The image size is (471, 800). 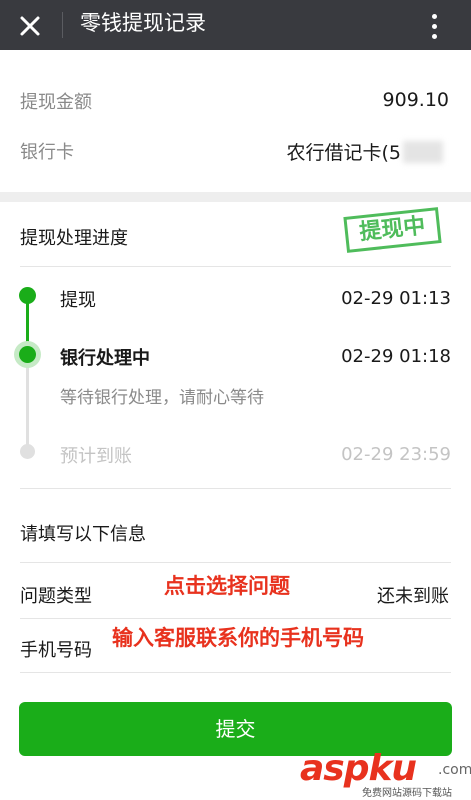 What do you see at coordinates (27, 354) in the screenshot?
I see `step-dot-current` at bounding box center [27, 354].